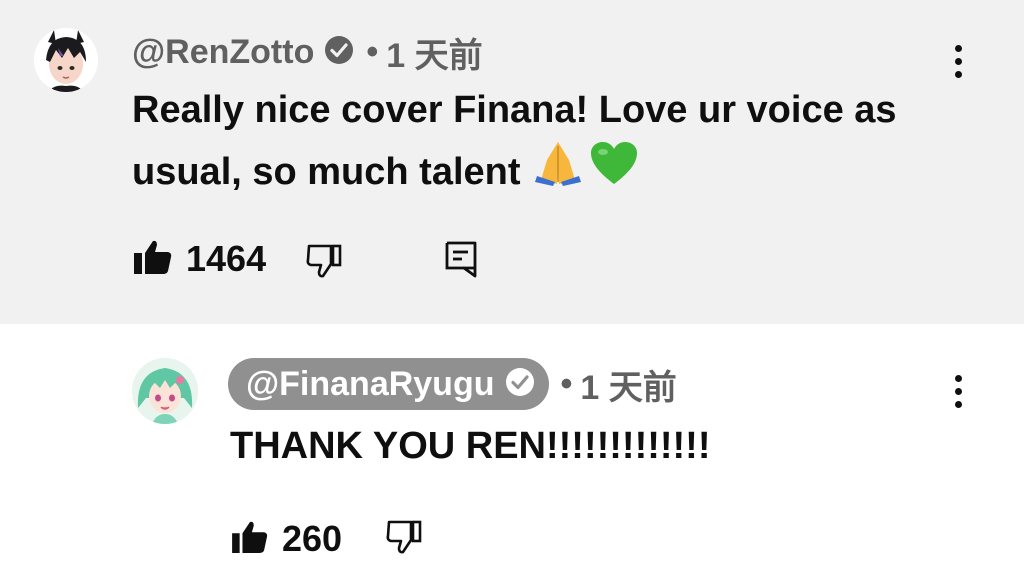 The image size is (1024, 569). I want to click on renzotto-avatar, so click(66, 60).